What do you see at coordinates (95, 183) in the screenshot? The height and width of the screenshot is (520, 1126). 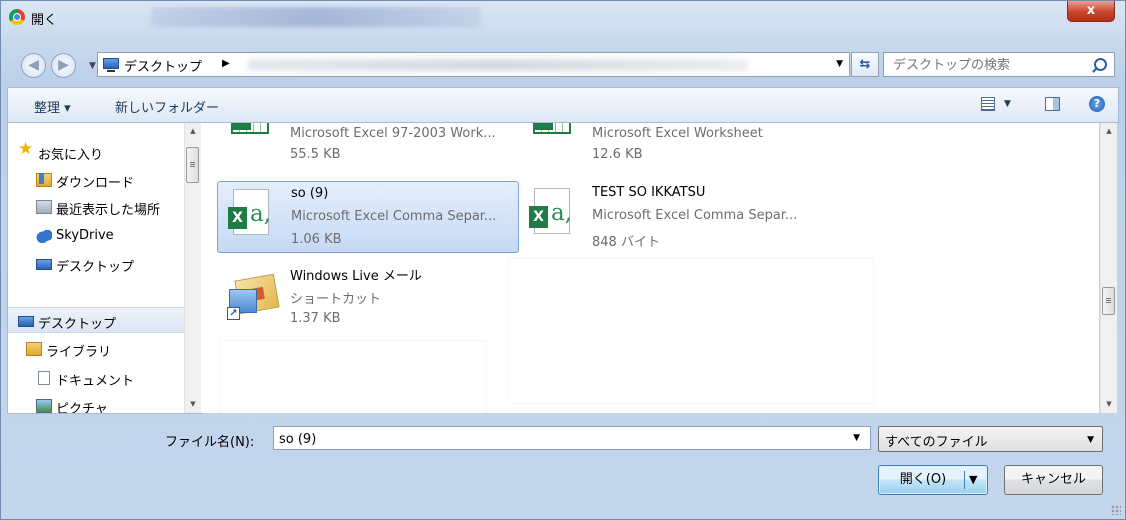 I see `nav-item-label: ダウンロード` at bounding box center [95, 183].